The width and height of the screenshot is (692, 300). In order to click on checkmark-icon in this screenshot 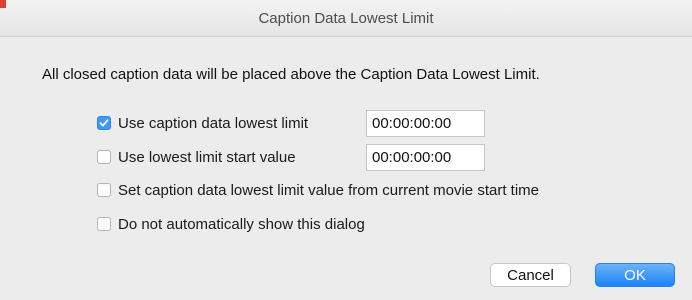, I will do `click(104, 123)`.